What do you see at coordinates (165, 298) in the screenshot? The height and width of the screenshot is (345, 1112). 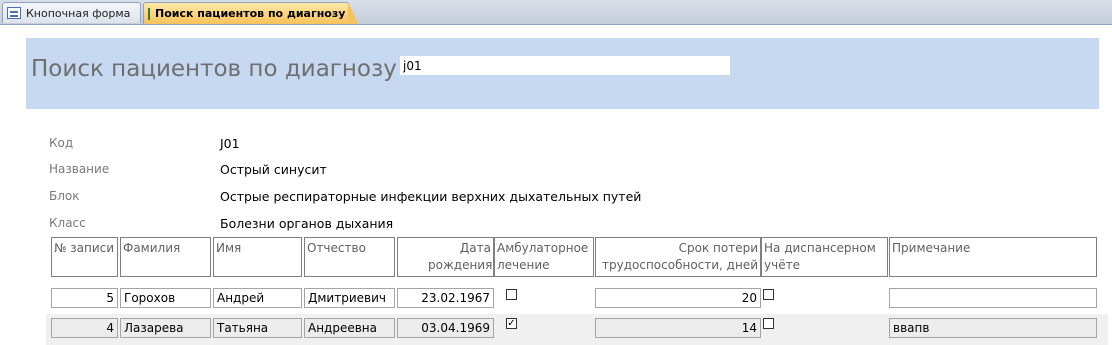 I see `surname-field: Горохов` at bounding box center [165, 298].